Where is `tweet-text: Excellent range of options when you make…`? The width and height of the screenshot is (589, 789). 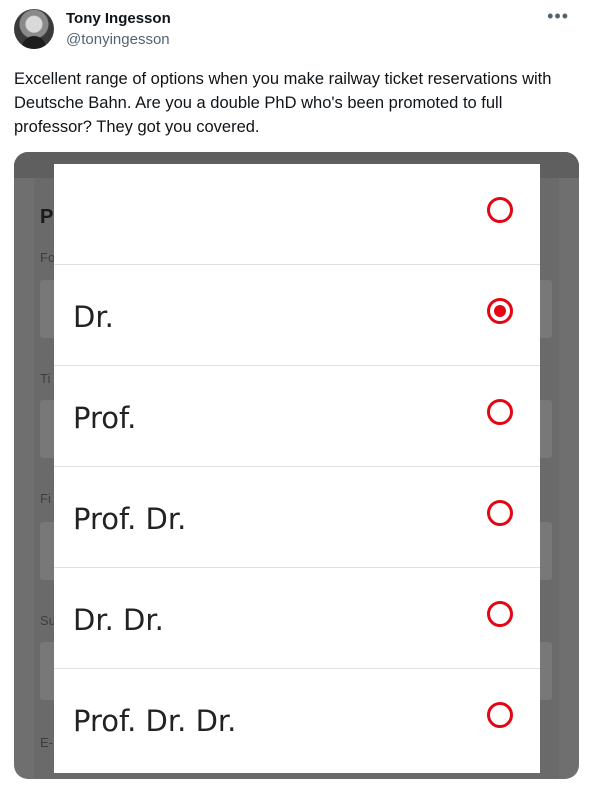
tweet-text: Excellent range of options when you make… is located at coordinates (283, 103).